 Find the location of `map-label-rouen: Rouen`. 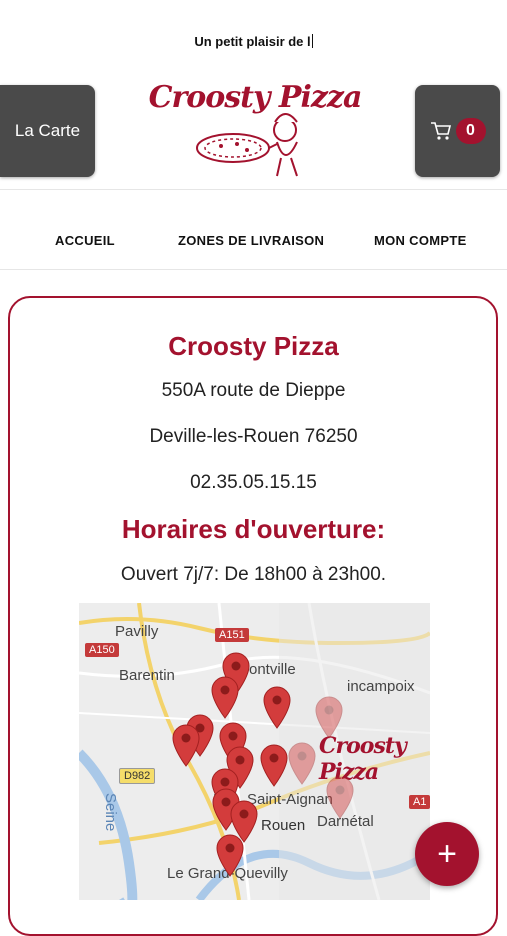

map-label-rouen: Rouen is located at coordinates (283, 825).